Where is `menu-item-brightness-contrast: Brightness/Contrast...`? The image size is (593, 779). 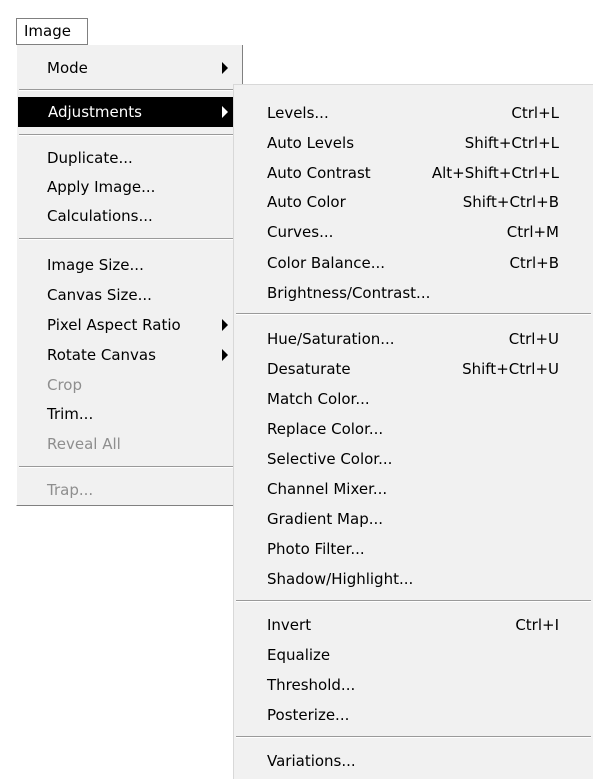 menu-item-brightness-contrast: Brightness/Contrast... is located at coordinates (413, 293).